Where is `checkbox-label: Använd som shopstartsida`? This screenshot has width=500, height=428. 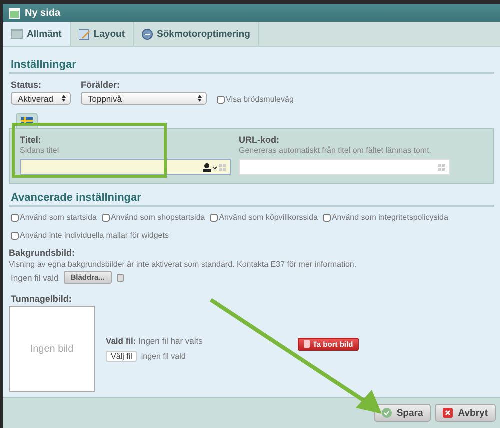 checkbox-label: Använd som shopstartsida is located at coordinates (158, 217).